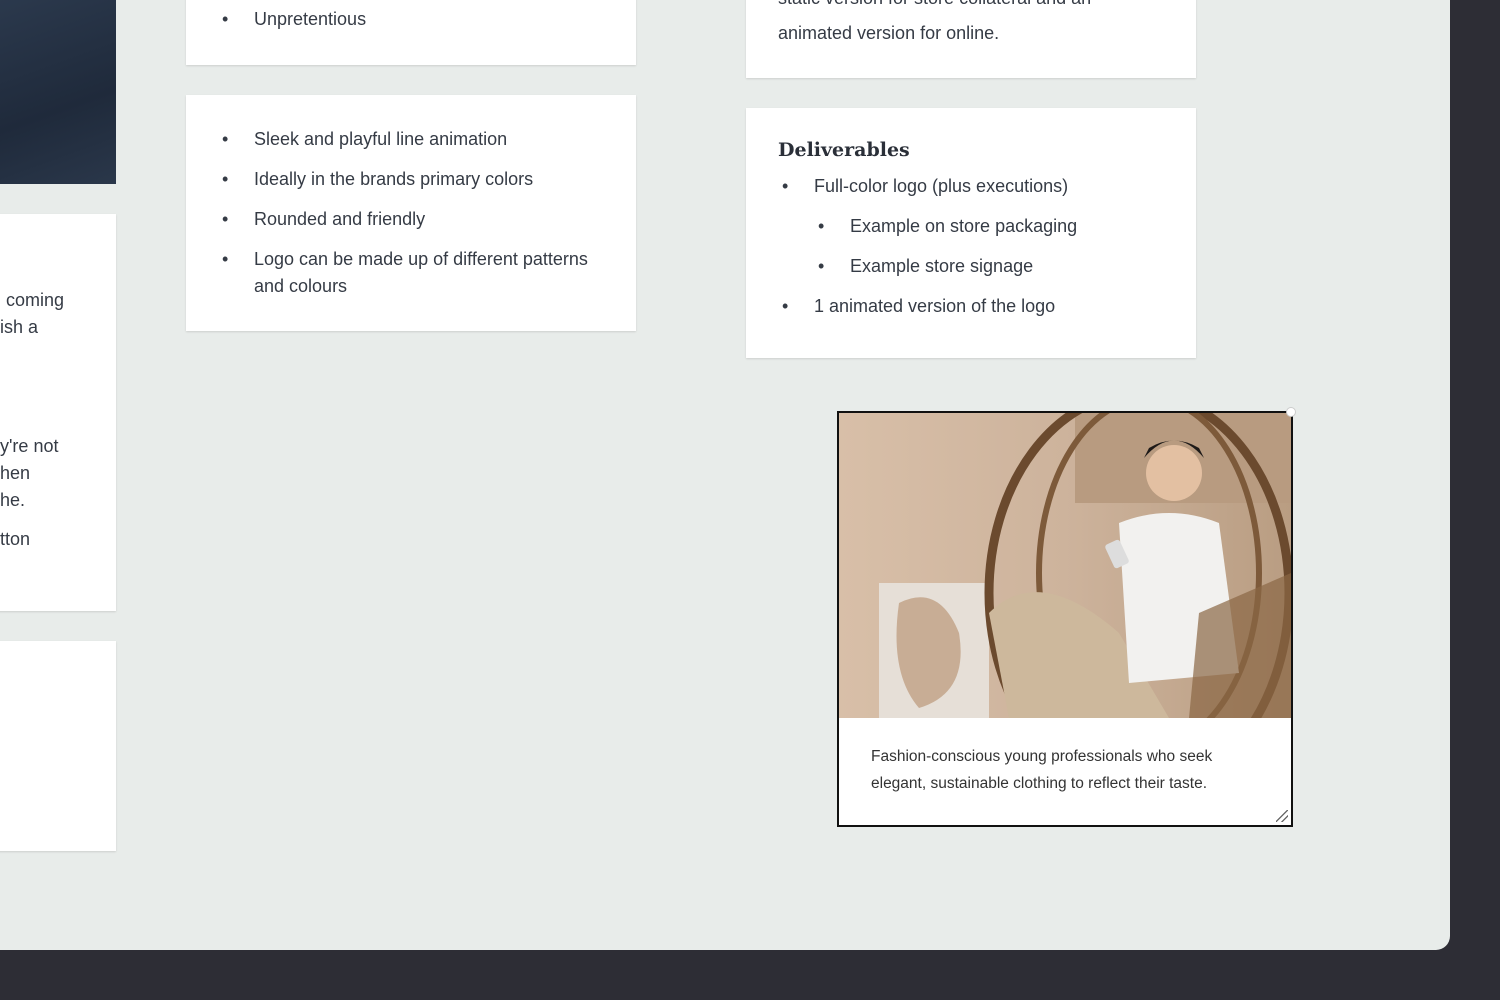 This screenshot has height=1000, width=1500. What do you see at coordinates (1065, 565) in the screenshot?
I see `person-in-hanging-chair-photo` at bounding box center [1065, 565].